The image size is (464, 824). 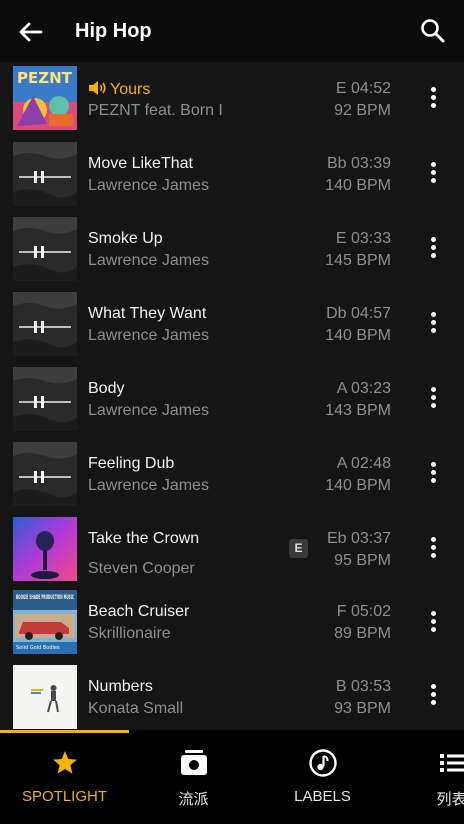 I want to click on track-artist: PEZNT feat. Born I, so click(x=155, y=110).